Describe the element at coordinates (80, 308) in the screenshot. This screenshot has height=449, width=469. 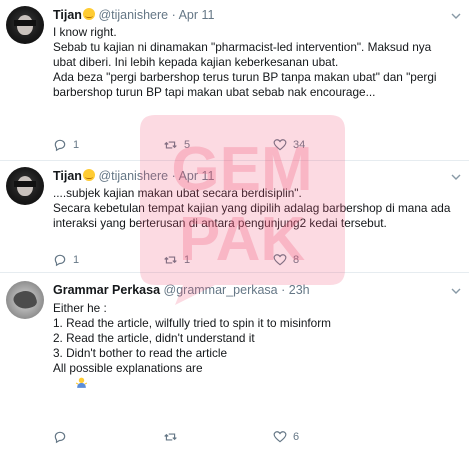
I see `tweet-line: Either he :` at that location.